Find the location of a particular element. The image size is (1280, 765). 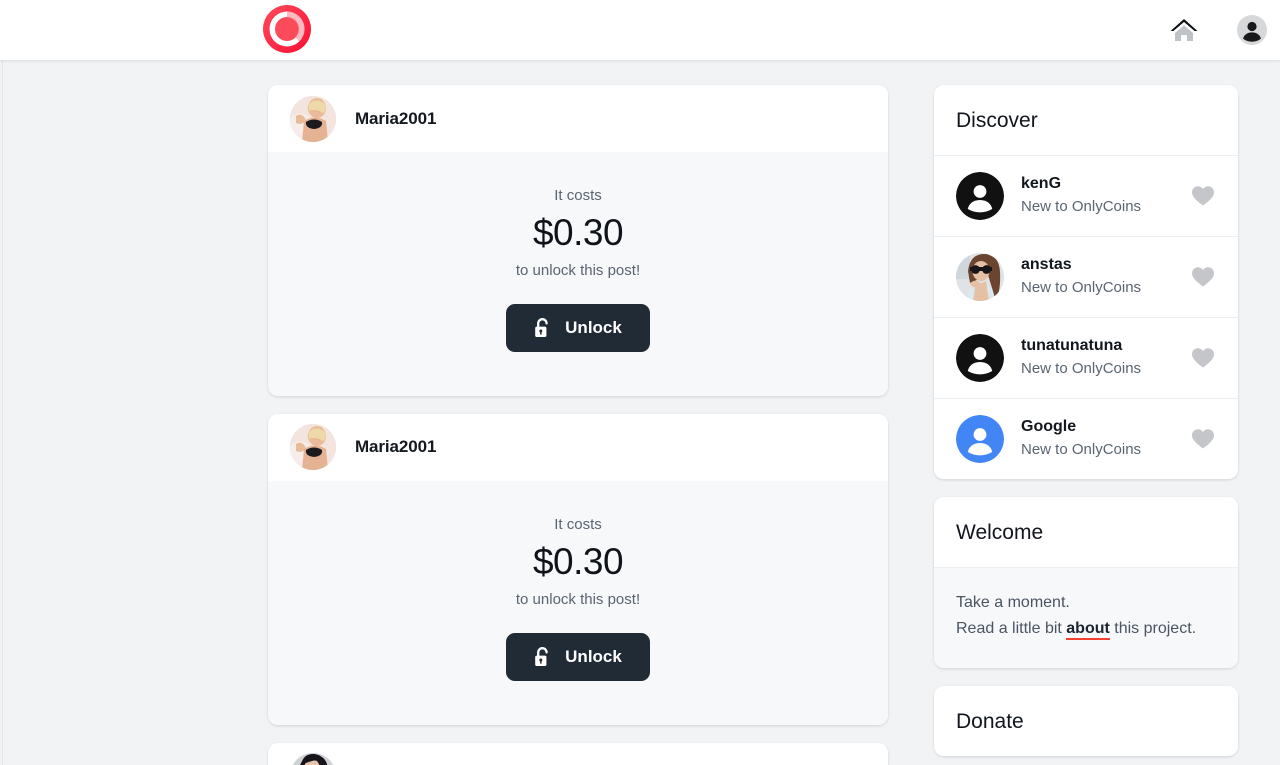

post-card: Hana It costs $0.30 to unlock this post! is located at coordinates (578, 753).